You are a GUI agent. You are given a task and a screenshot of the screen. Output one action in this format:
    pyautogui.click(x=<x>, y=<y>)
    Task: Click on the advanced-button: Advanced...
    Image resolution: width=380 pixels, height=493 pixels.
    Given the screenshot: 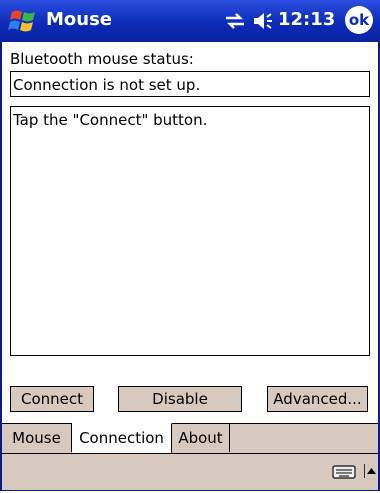 What is the action you would take?
    pyautogui.click(x=317, y=399)
    